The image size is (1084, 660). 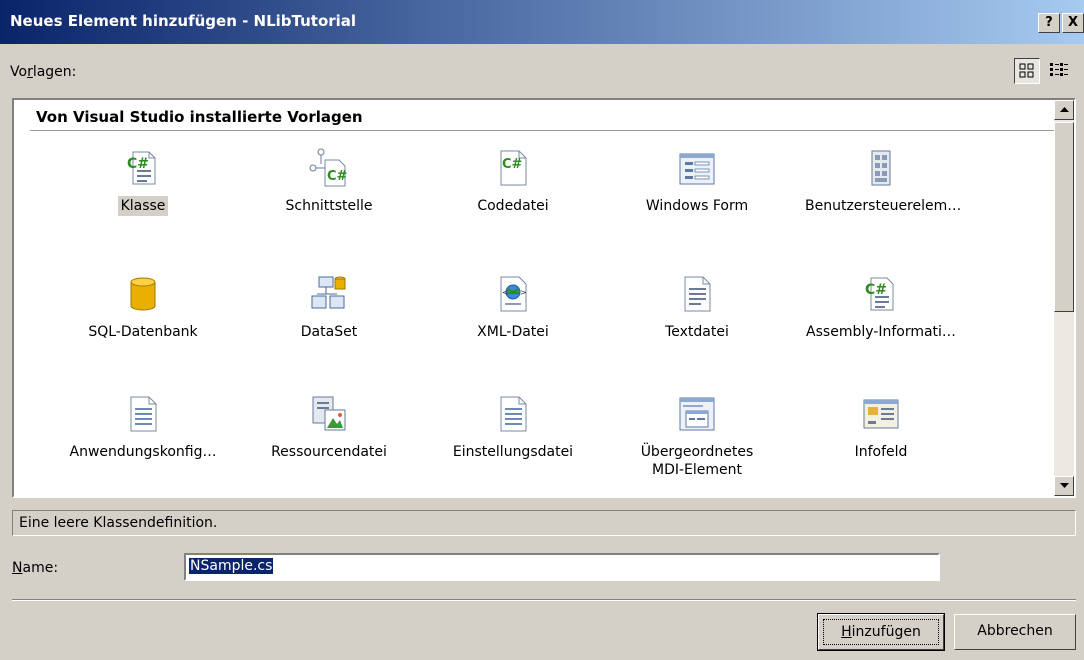 What do you see at coordinates (881, 452) in the screenshot?
I see `template-label: Infofeld` at bounding box center [881, 452].